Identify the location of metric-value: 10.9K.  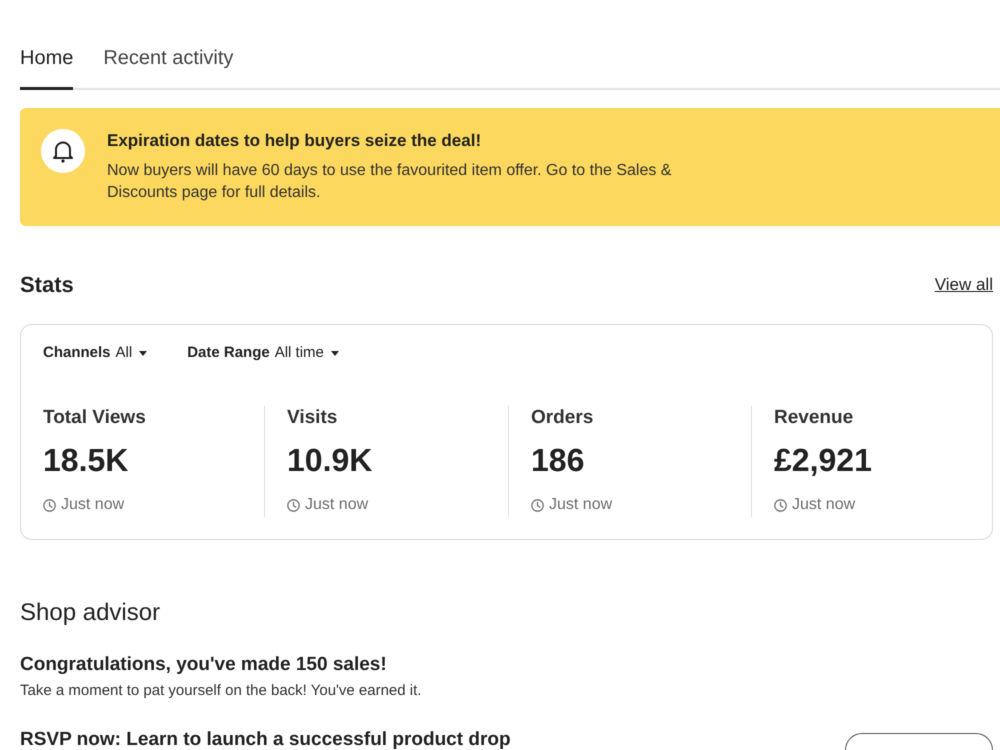
(329, 460).